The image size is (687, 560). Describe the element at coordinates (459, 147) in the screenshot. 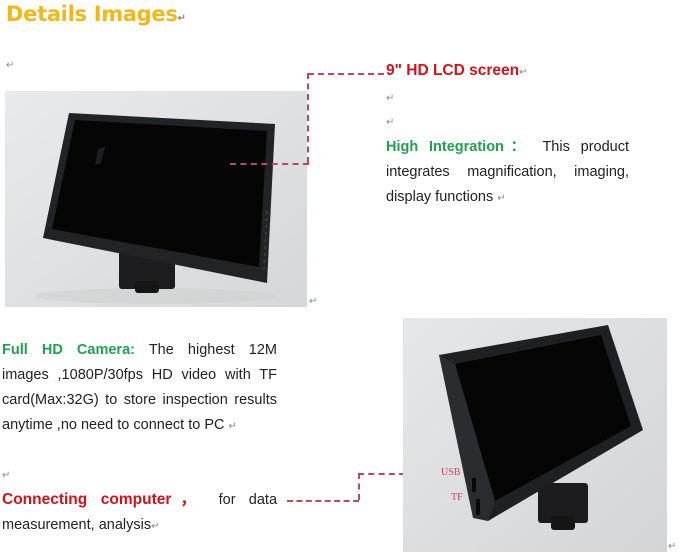

I see `feature-heading: High Integration：` at that location.